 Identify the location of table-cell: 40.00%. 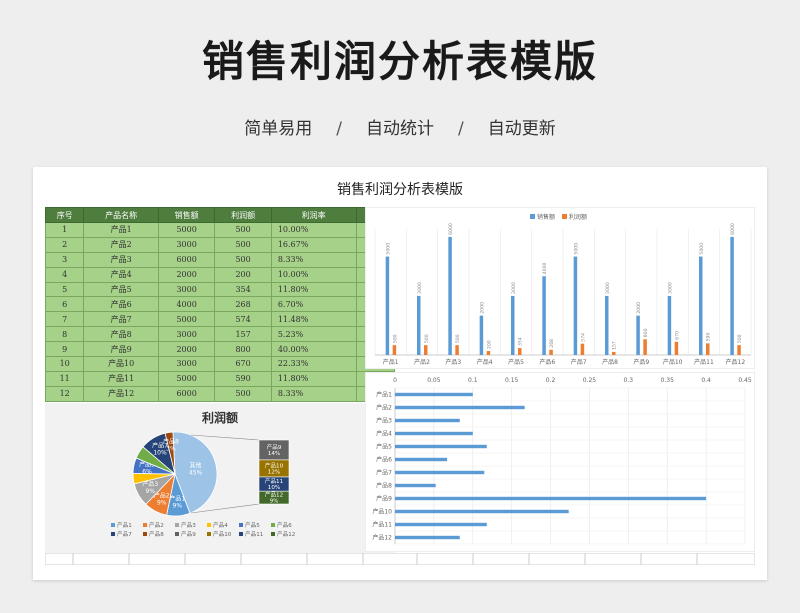
(313, 349).